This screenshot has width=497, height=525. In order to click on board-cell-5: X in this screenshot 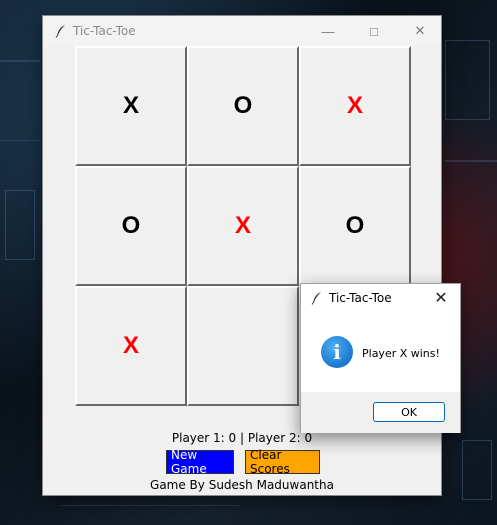, I will do `click(243, 226)`.